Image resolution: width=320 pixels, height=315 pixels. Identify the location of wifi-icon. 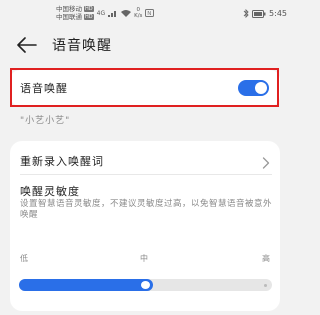
(126, 13).